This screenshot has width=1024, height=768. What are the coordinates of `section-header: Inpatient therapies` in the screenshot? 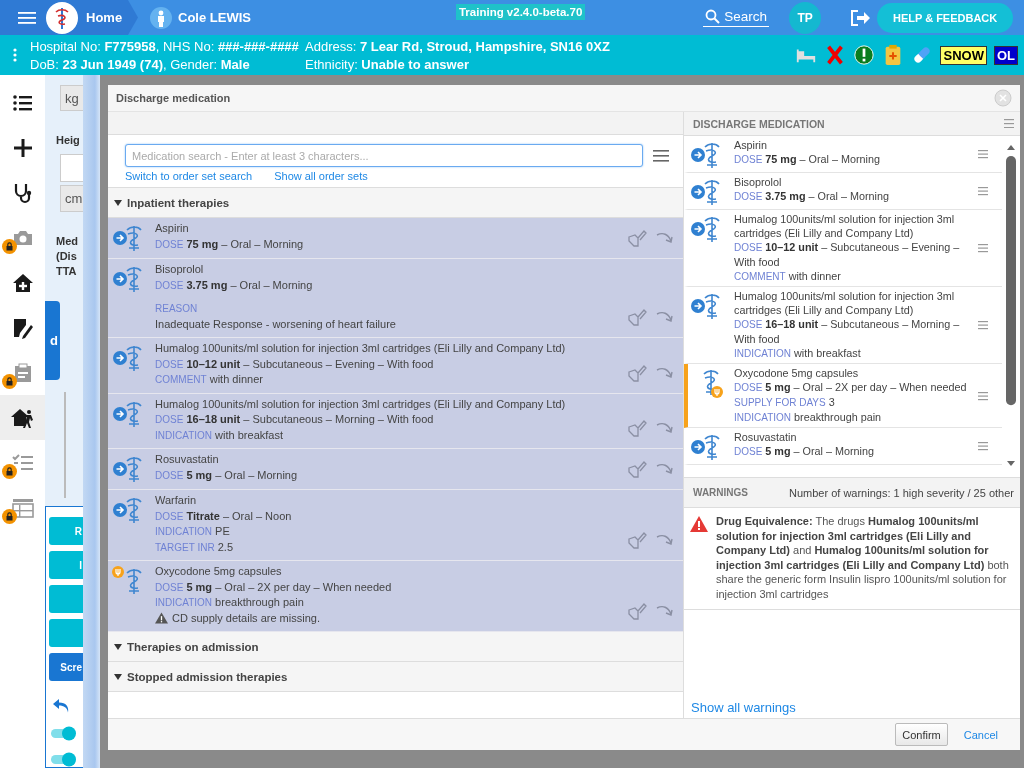 It's located at (395, 203).